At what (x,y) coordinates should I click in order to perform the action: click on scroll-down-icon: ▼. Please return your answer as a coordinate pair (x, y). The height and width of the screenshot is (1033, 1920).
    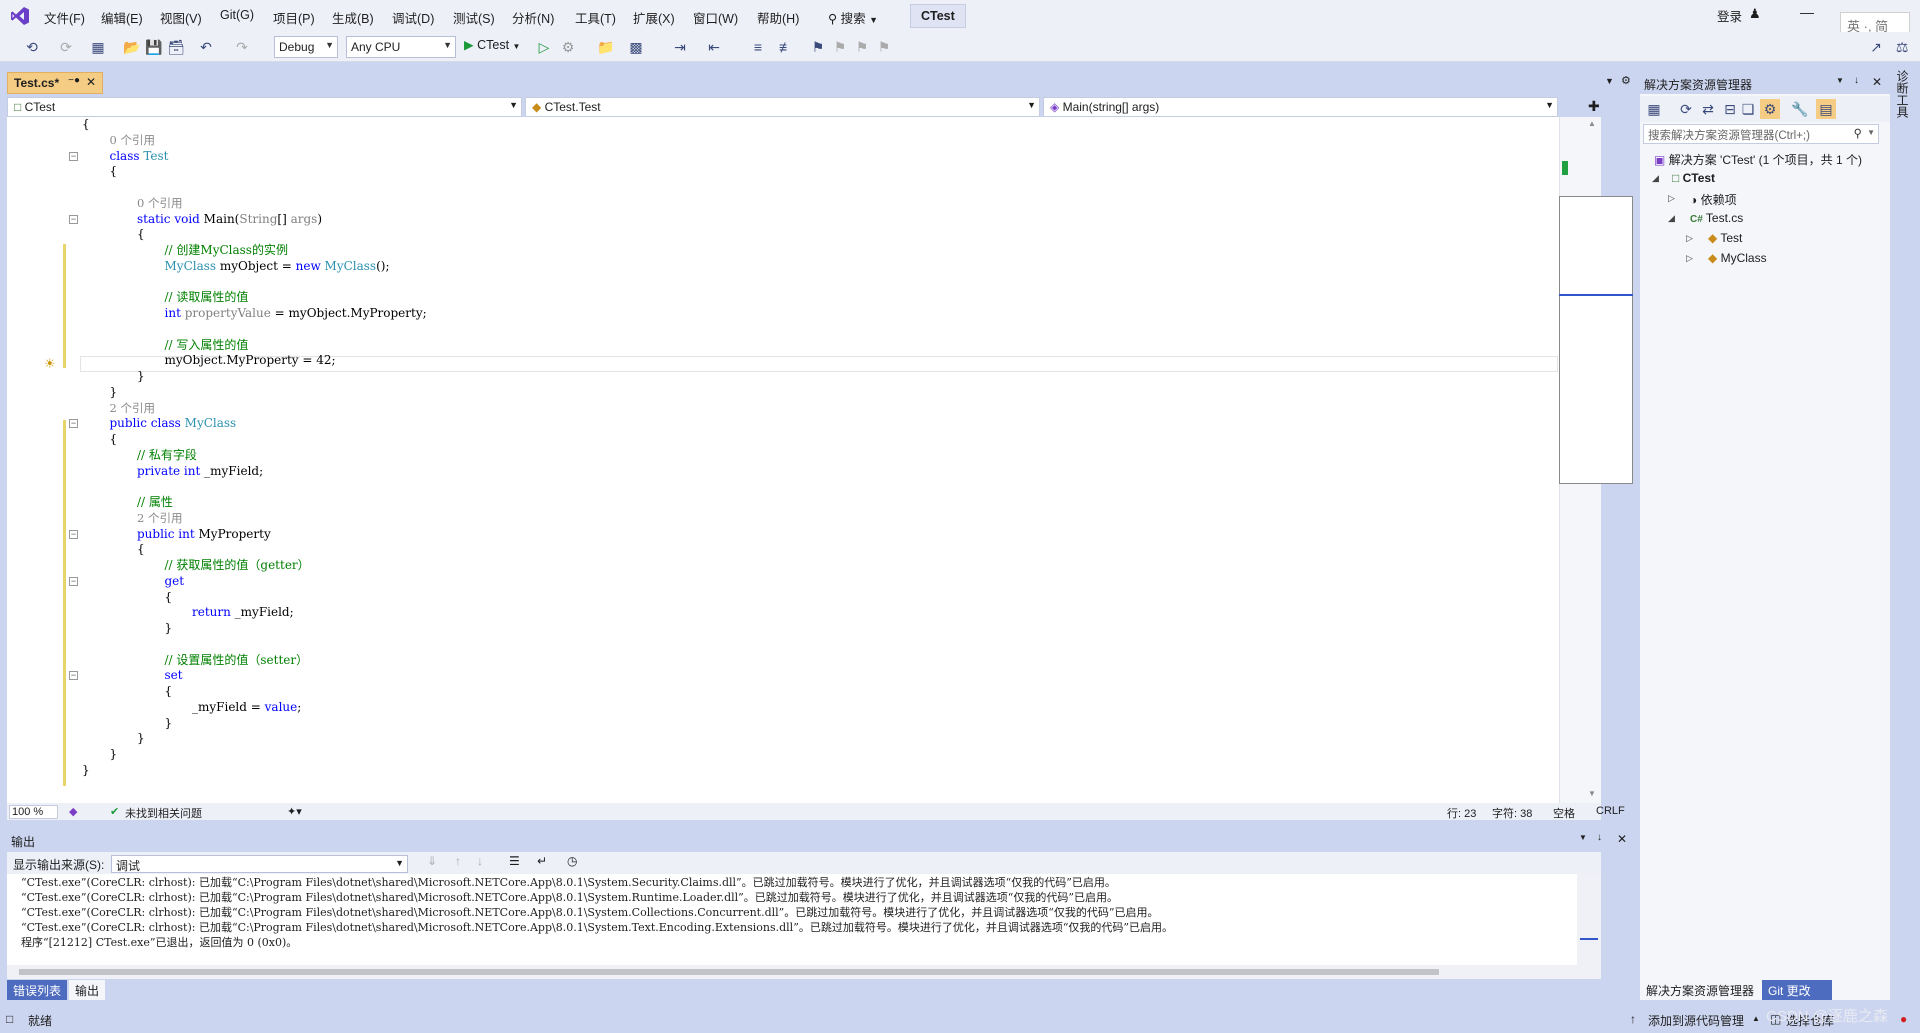
    Looking at the image, I should click on (1592, 793).